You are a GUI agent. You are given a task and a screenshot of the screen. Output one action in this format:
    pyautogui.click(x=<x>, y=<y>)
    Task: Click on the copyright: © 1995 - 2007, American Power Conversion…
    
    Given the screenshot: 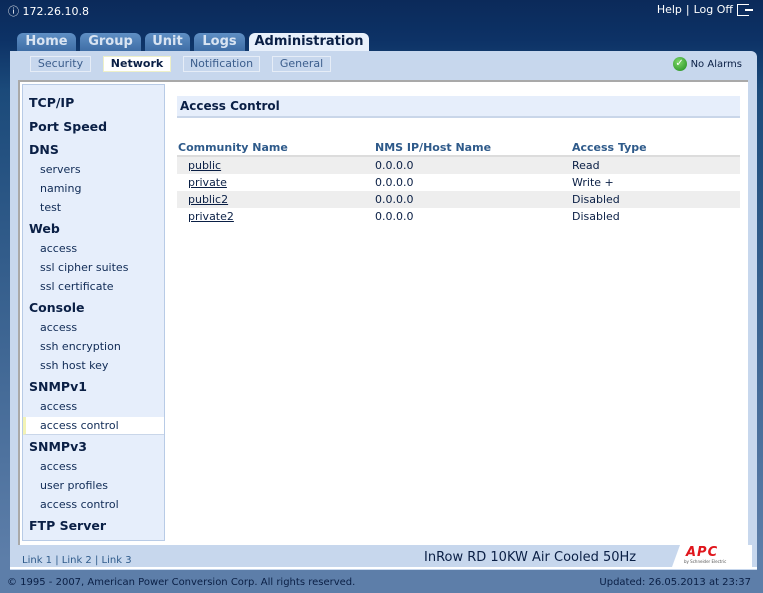 What is the action you would take?
    pyautogui.click(x=181, y=582)
    